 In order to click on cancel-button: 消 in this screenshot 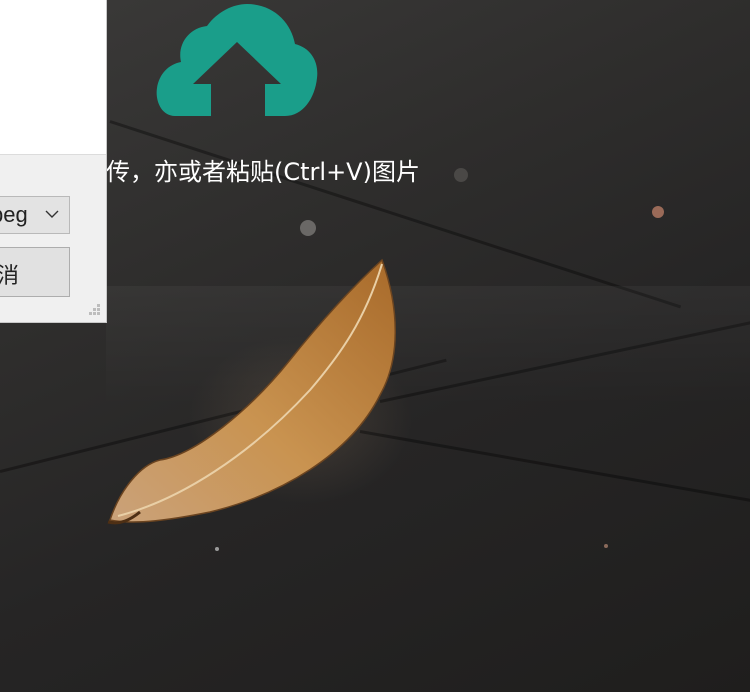, I will do `click(35, 272)`.